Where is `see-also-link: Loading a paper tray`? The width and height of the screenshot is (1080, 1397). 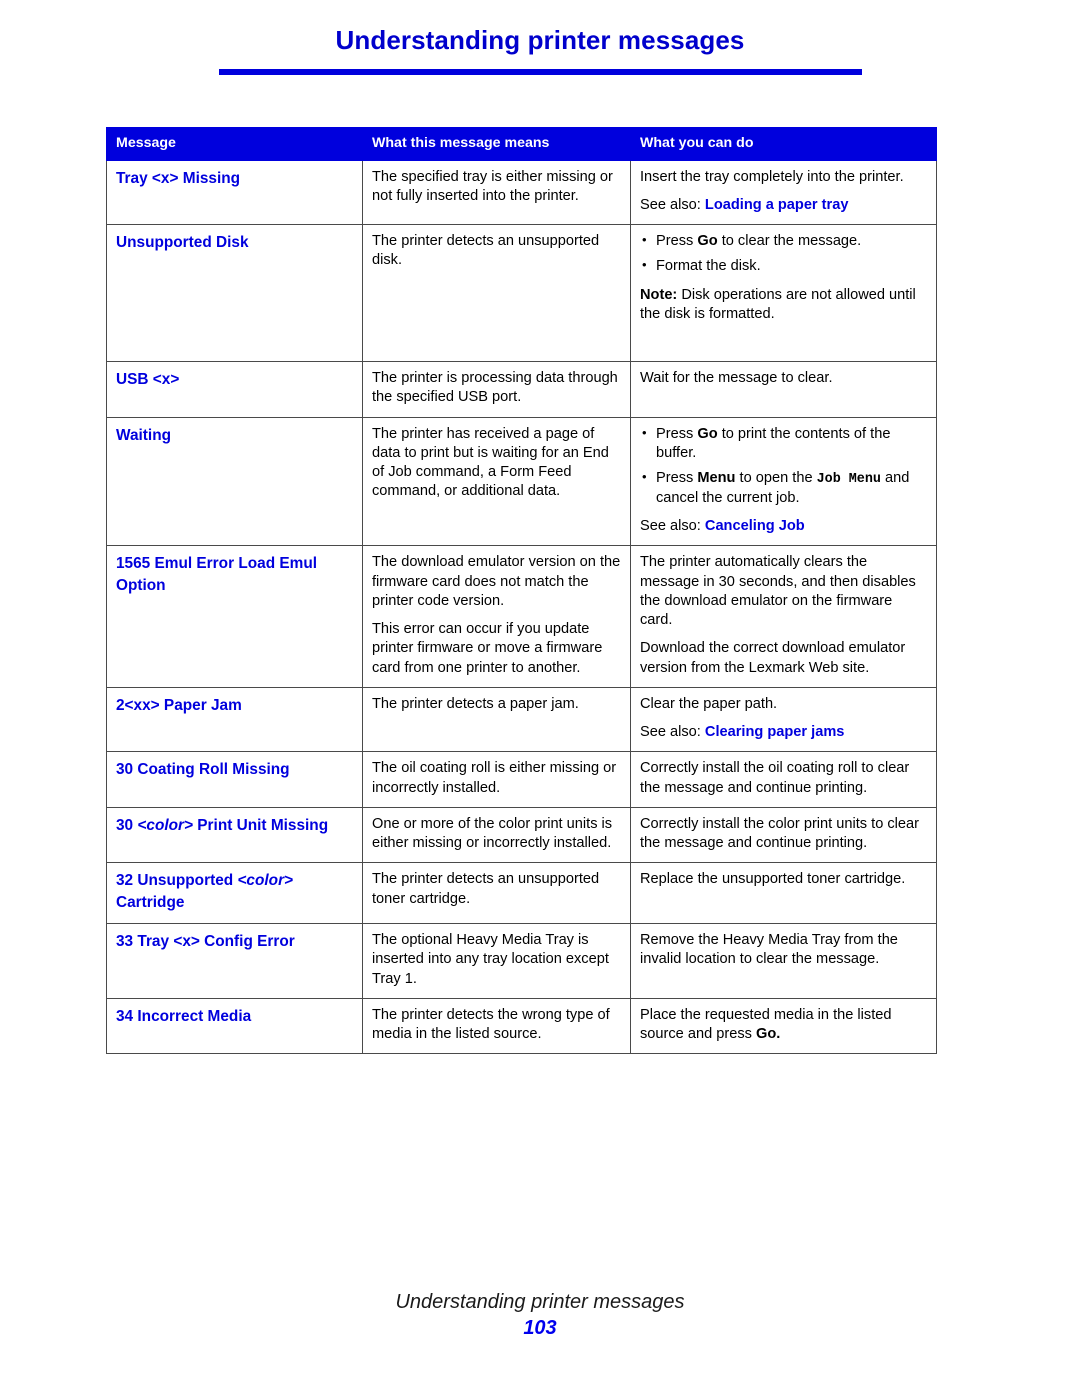 see-also-link: Loading a paper tray is located at coordinates (777, 205).